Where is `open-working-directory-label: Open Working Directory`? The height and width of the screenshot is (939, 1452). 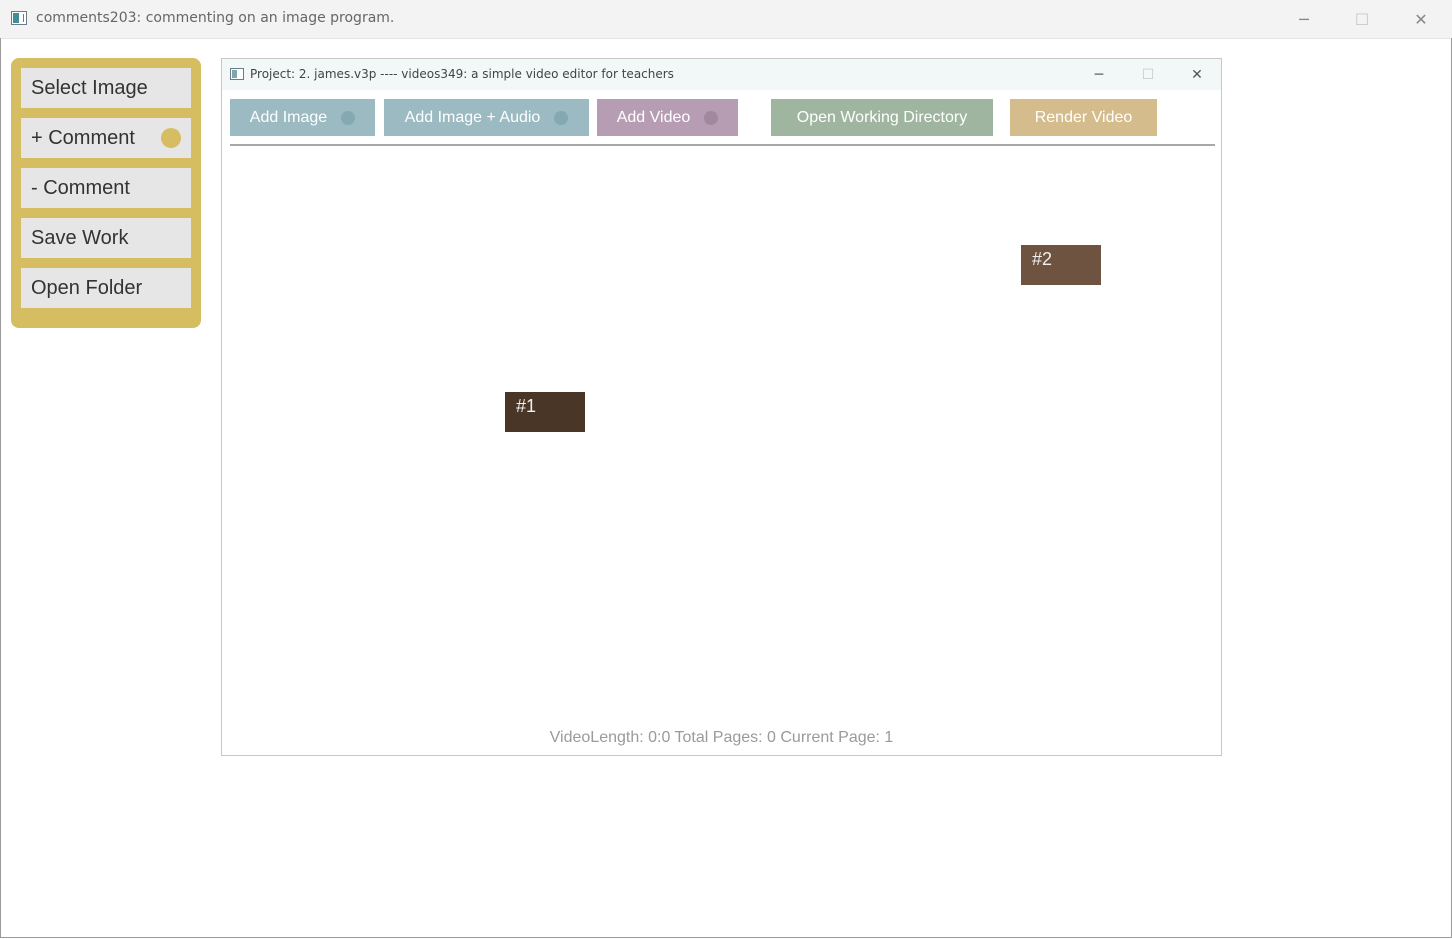 open-working-directory-label: Open Working Directory is located at coordinates (882, 117).